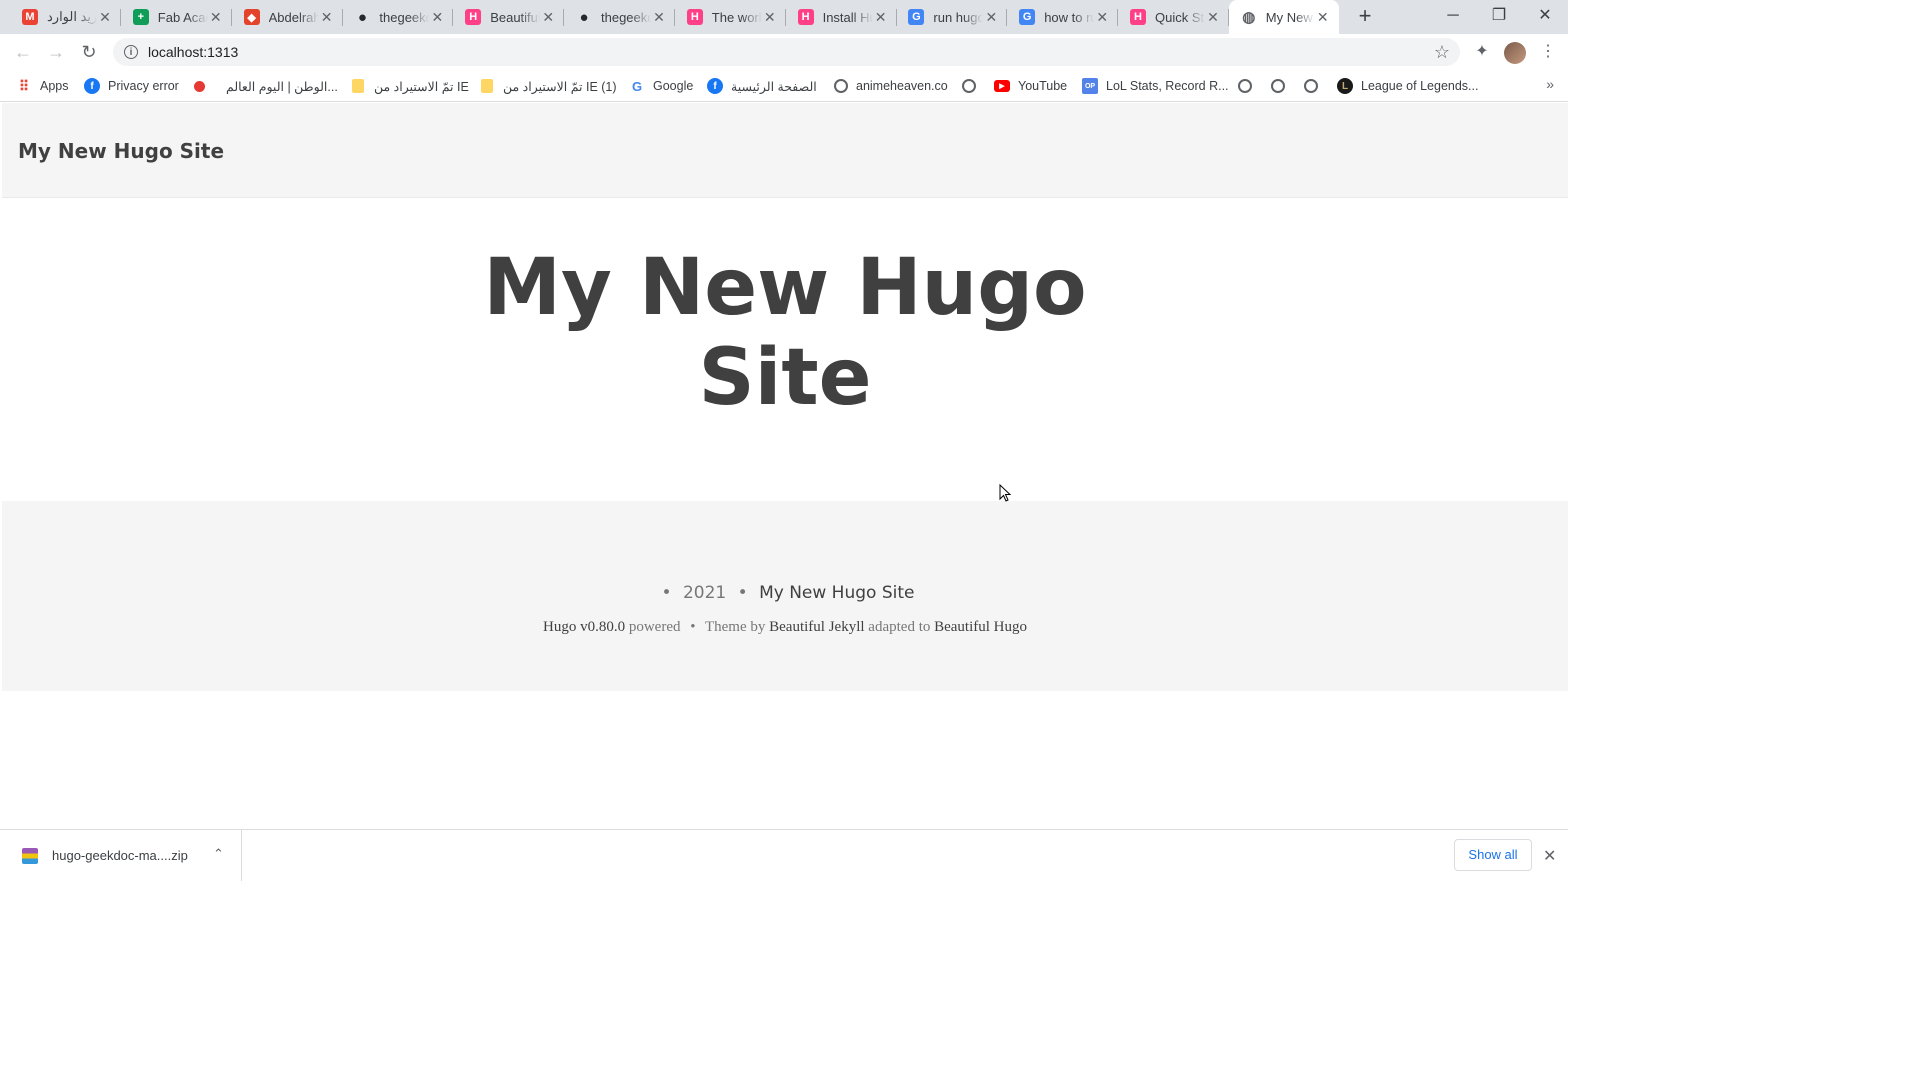  Describe the element at coordinates (1345, 86) in the screenshot. I see `league-icon: L` at that location.